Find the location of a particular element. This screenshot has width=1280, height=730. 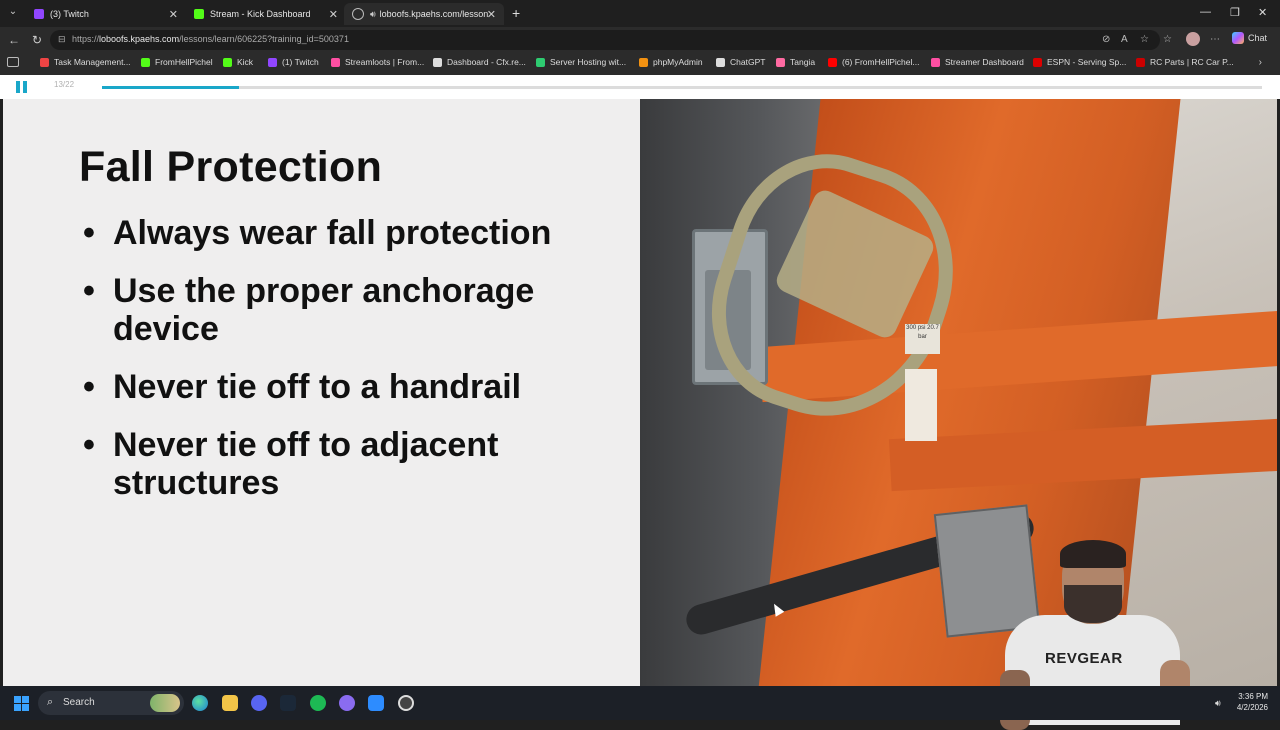

globe-icon is located at coordinates (358, 14).